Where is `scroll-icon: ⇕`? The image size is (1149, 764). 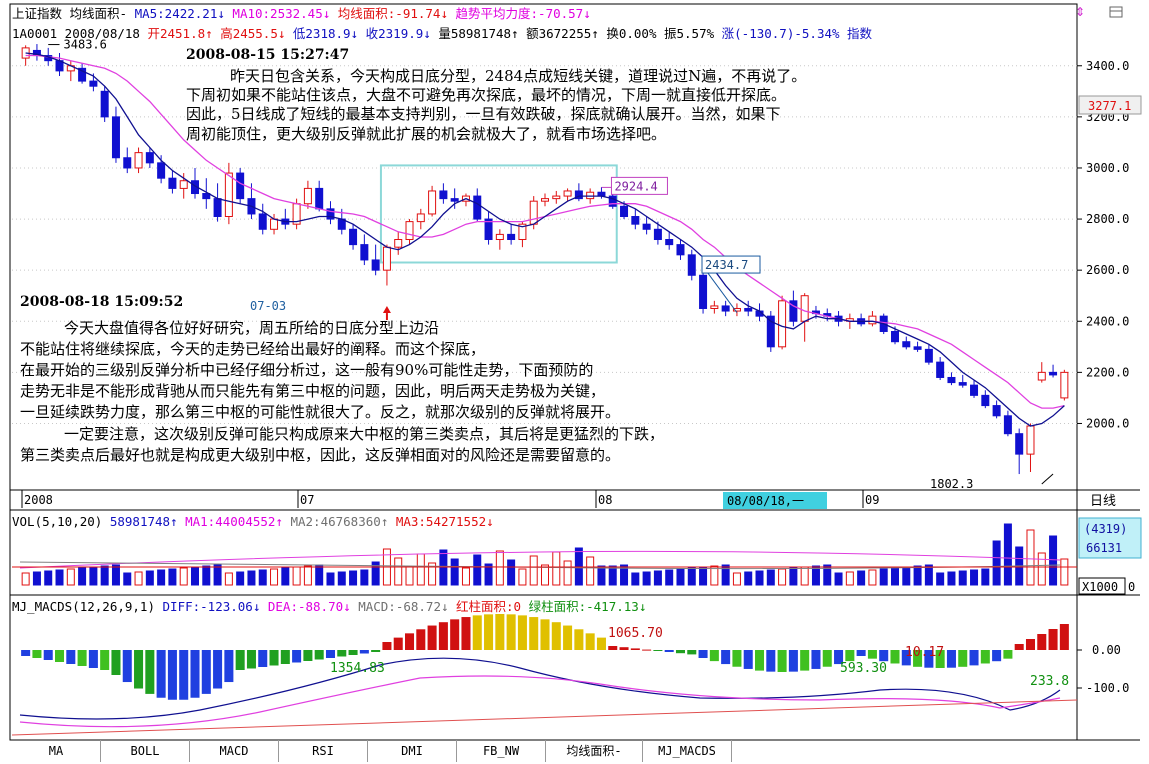 scroll-icon: ⇕ is located at coordinates (1080, 12).